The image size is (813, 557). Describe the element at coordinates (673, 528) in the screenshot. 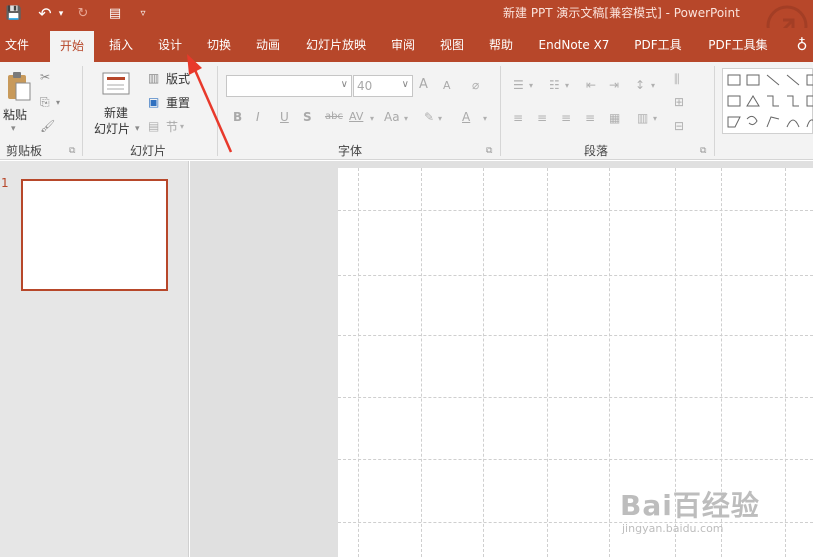

I see `watermark-url: jingyan.baidu.com` at that location.